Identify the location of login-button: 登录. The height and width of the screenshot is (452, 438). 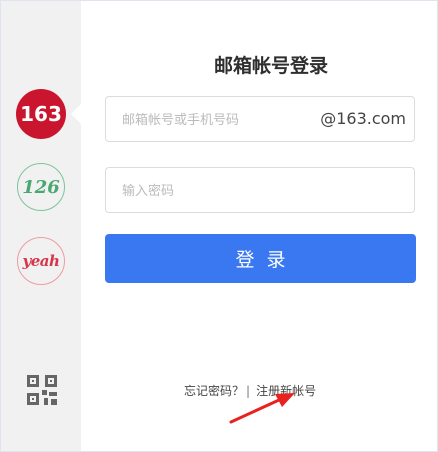
(260, 258).